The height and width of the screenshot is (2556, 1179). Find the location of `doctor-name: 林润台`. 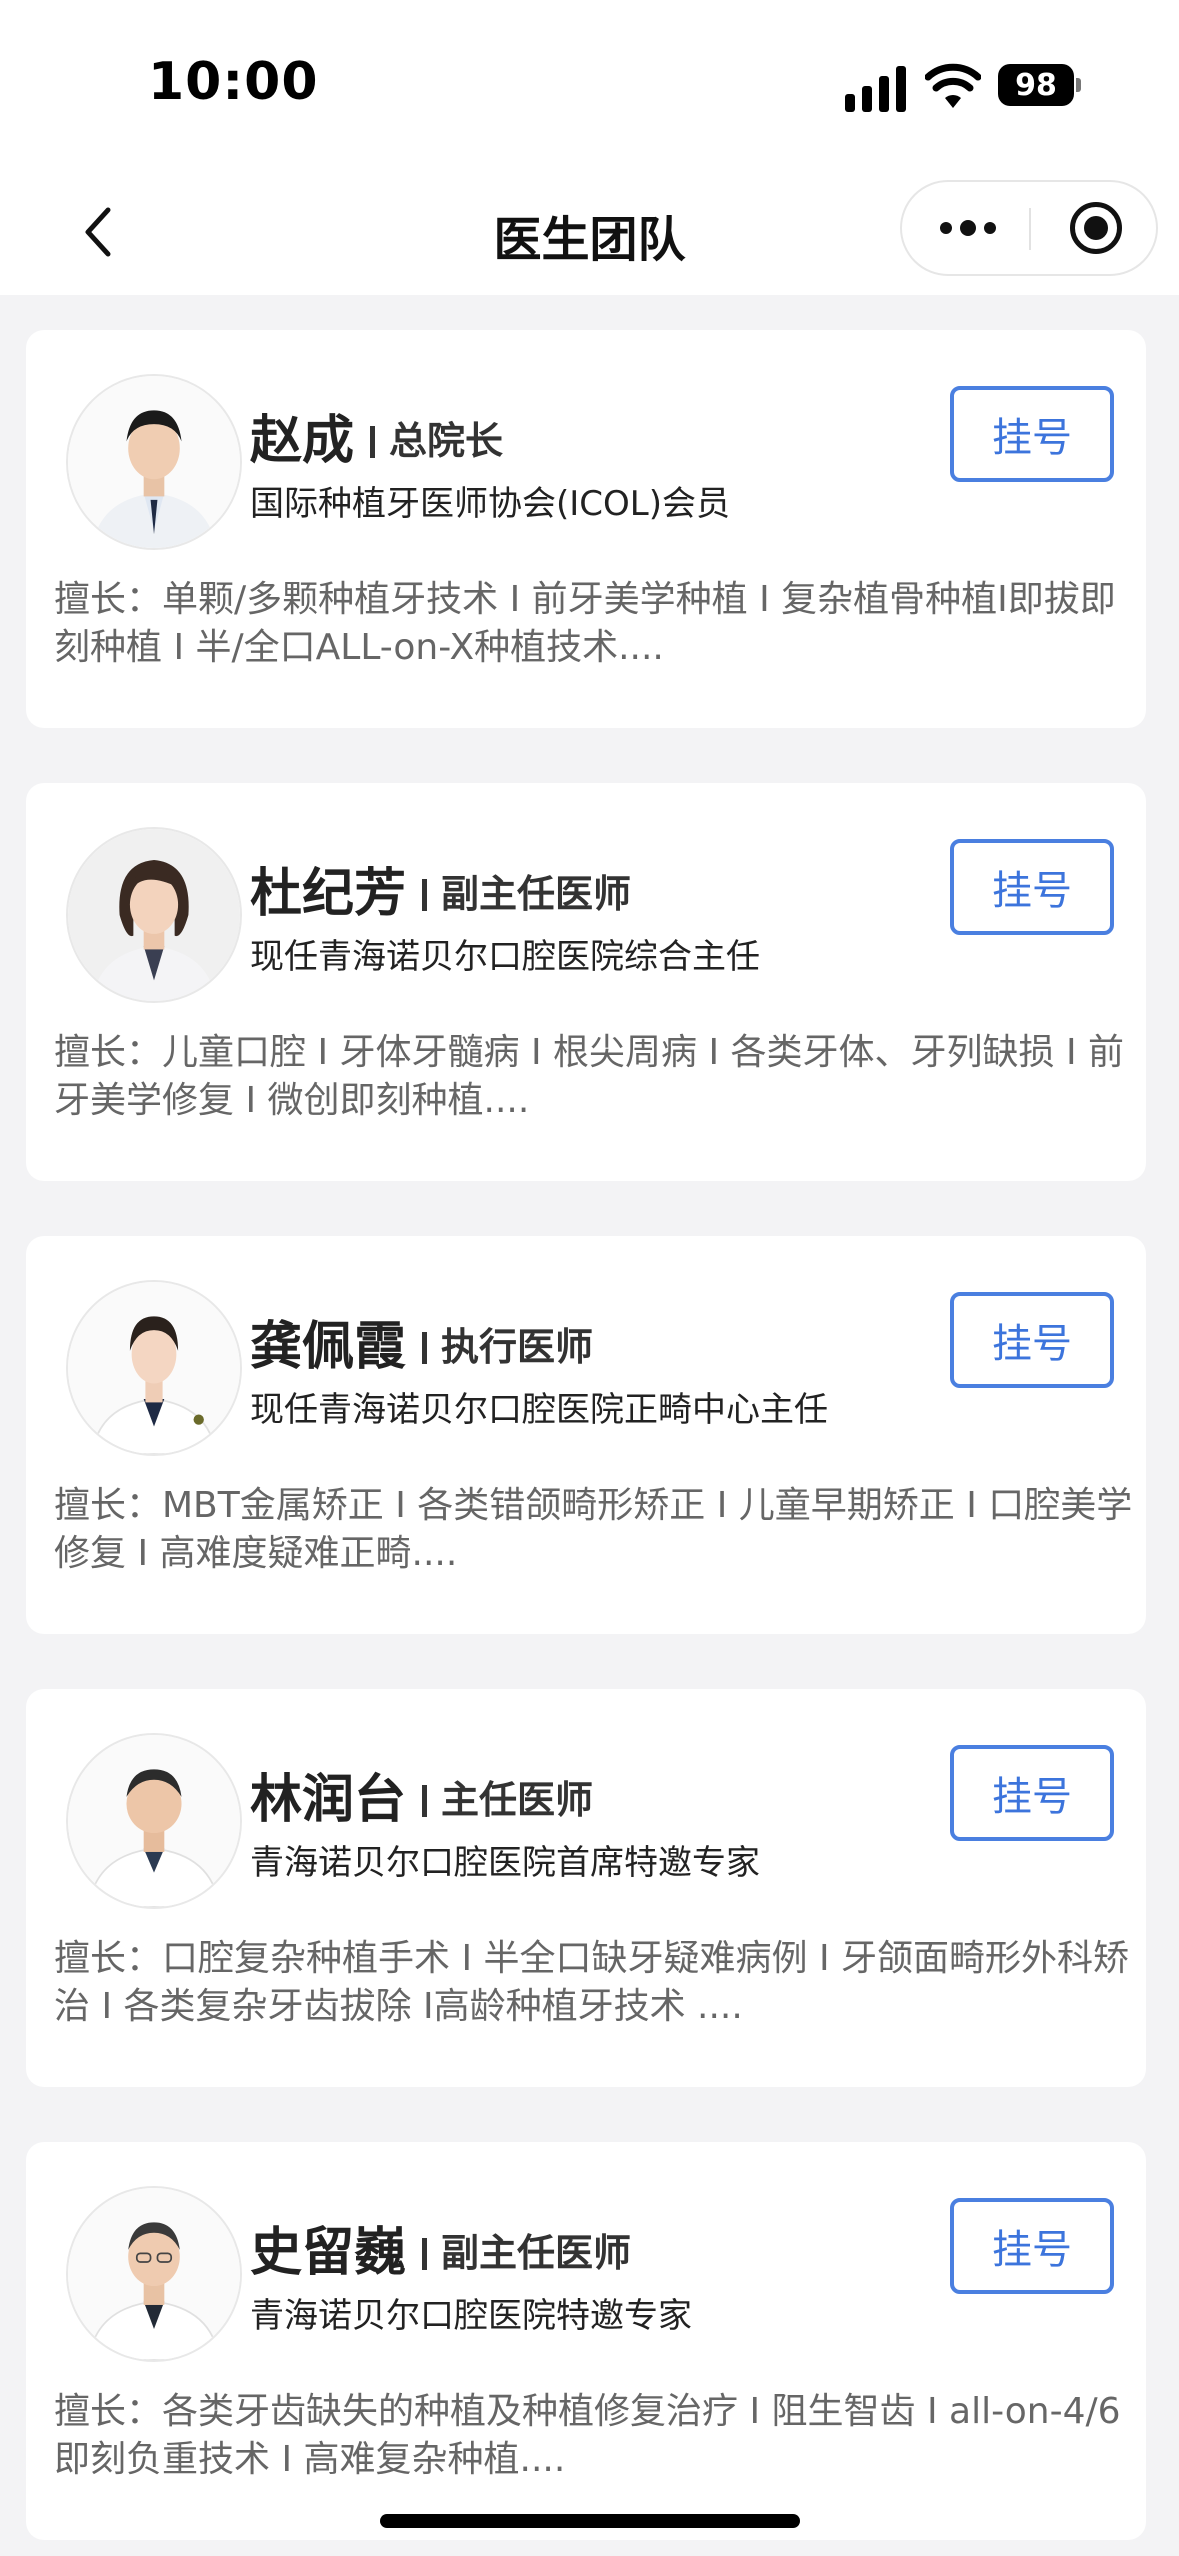

doctor-name: 林润台 is located at coordinates (328, 1800).